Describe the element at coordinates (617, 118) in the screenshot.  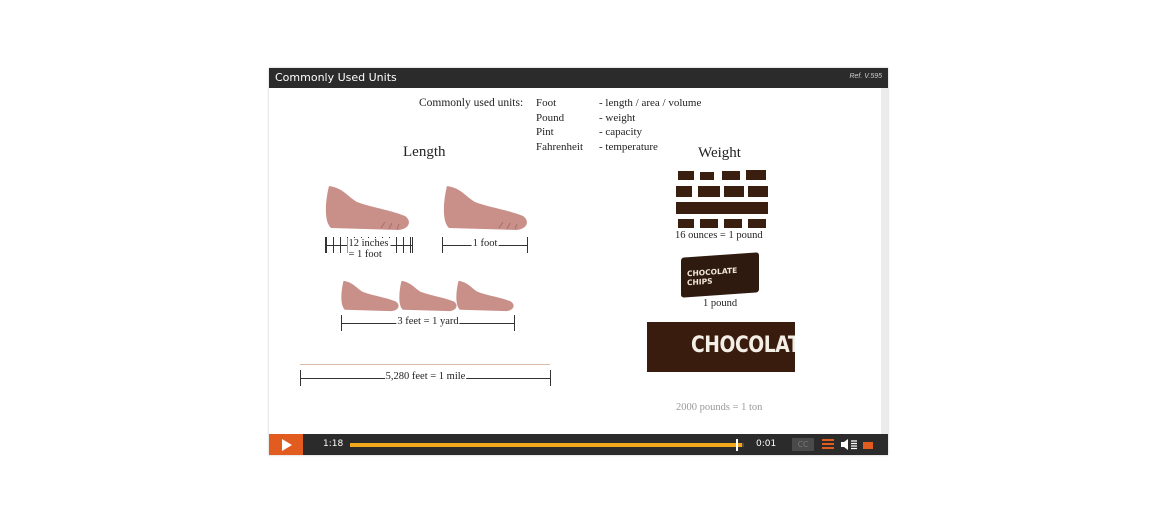
I see `unit-desc-pound: - weight` at that location.